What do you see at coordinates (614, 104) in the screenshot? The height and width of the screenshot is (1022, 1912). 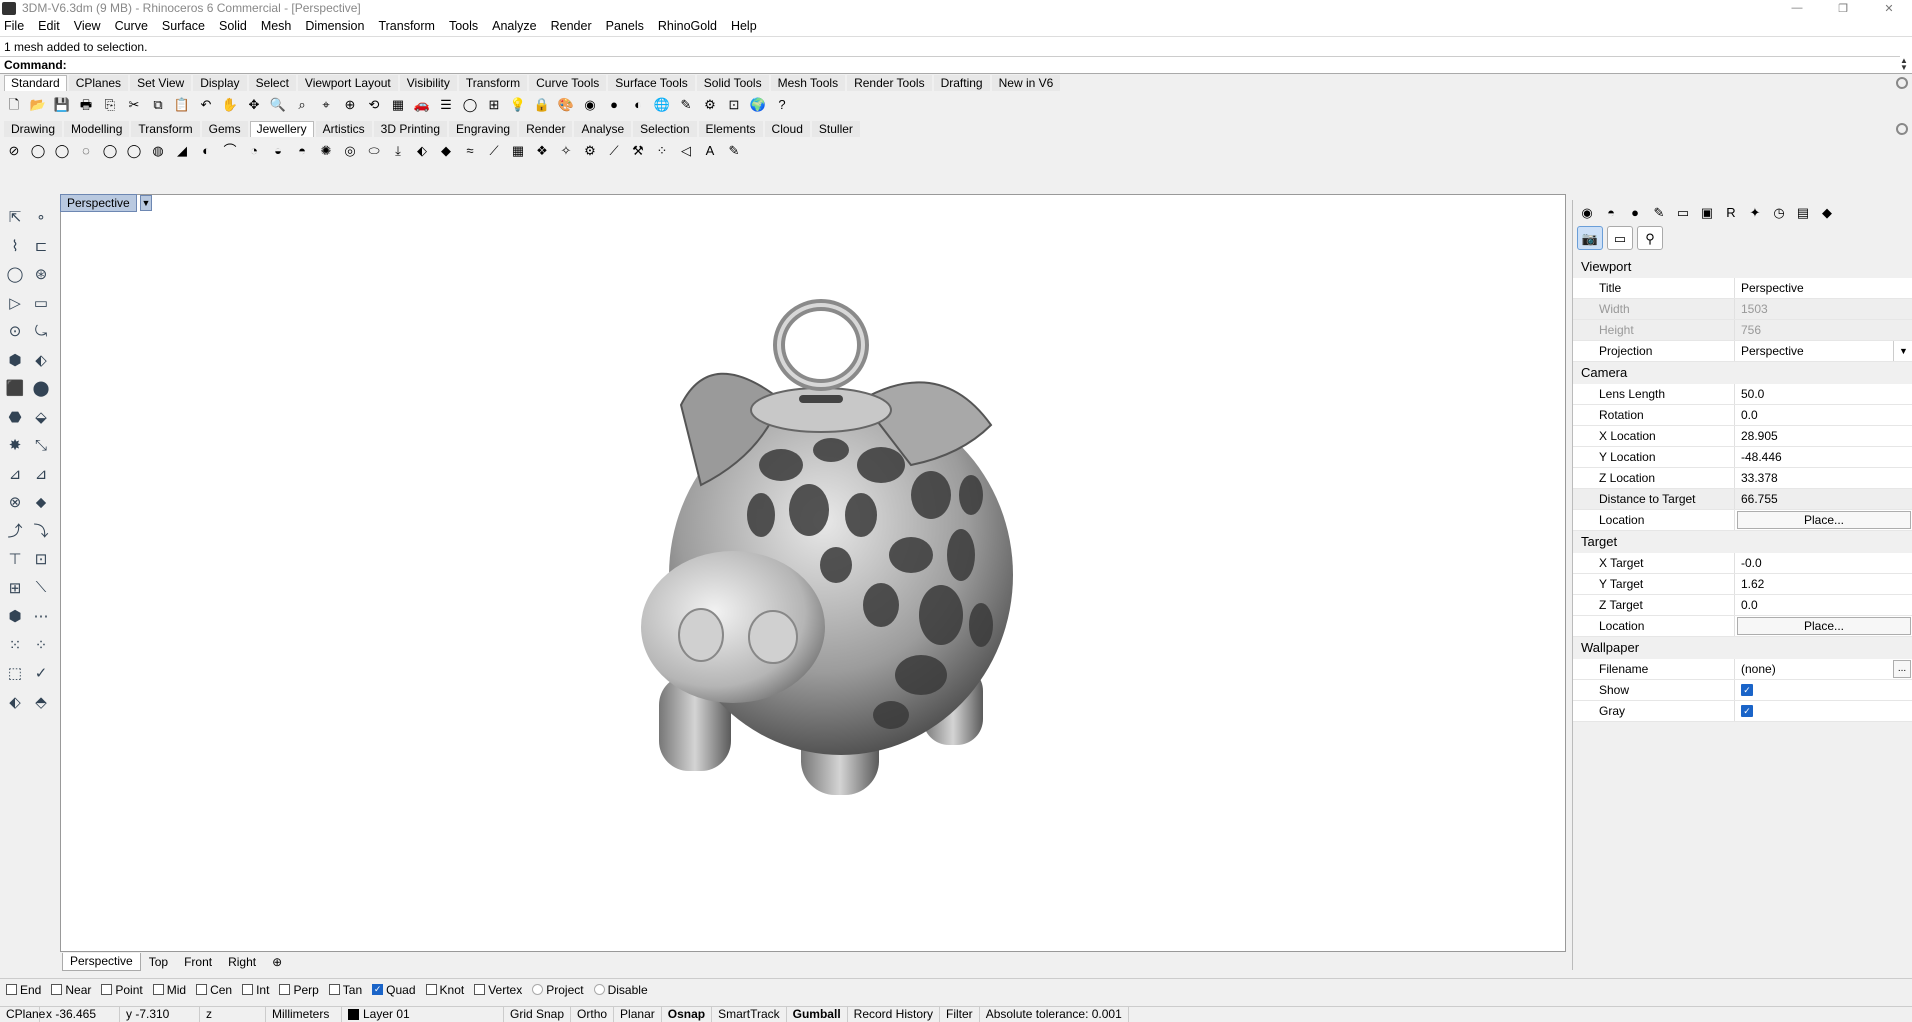 I see `shaded-sphere-icon: ●` at bounding box center [614, 104].